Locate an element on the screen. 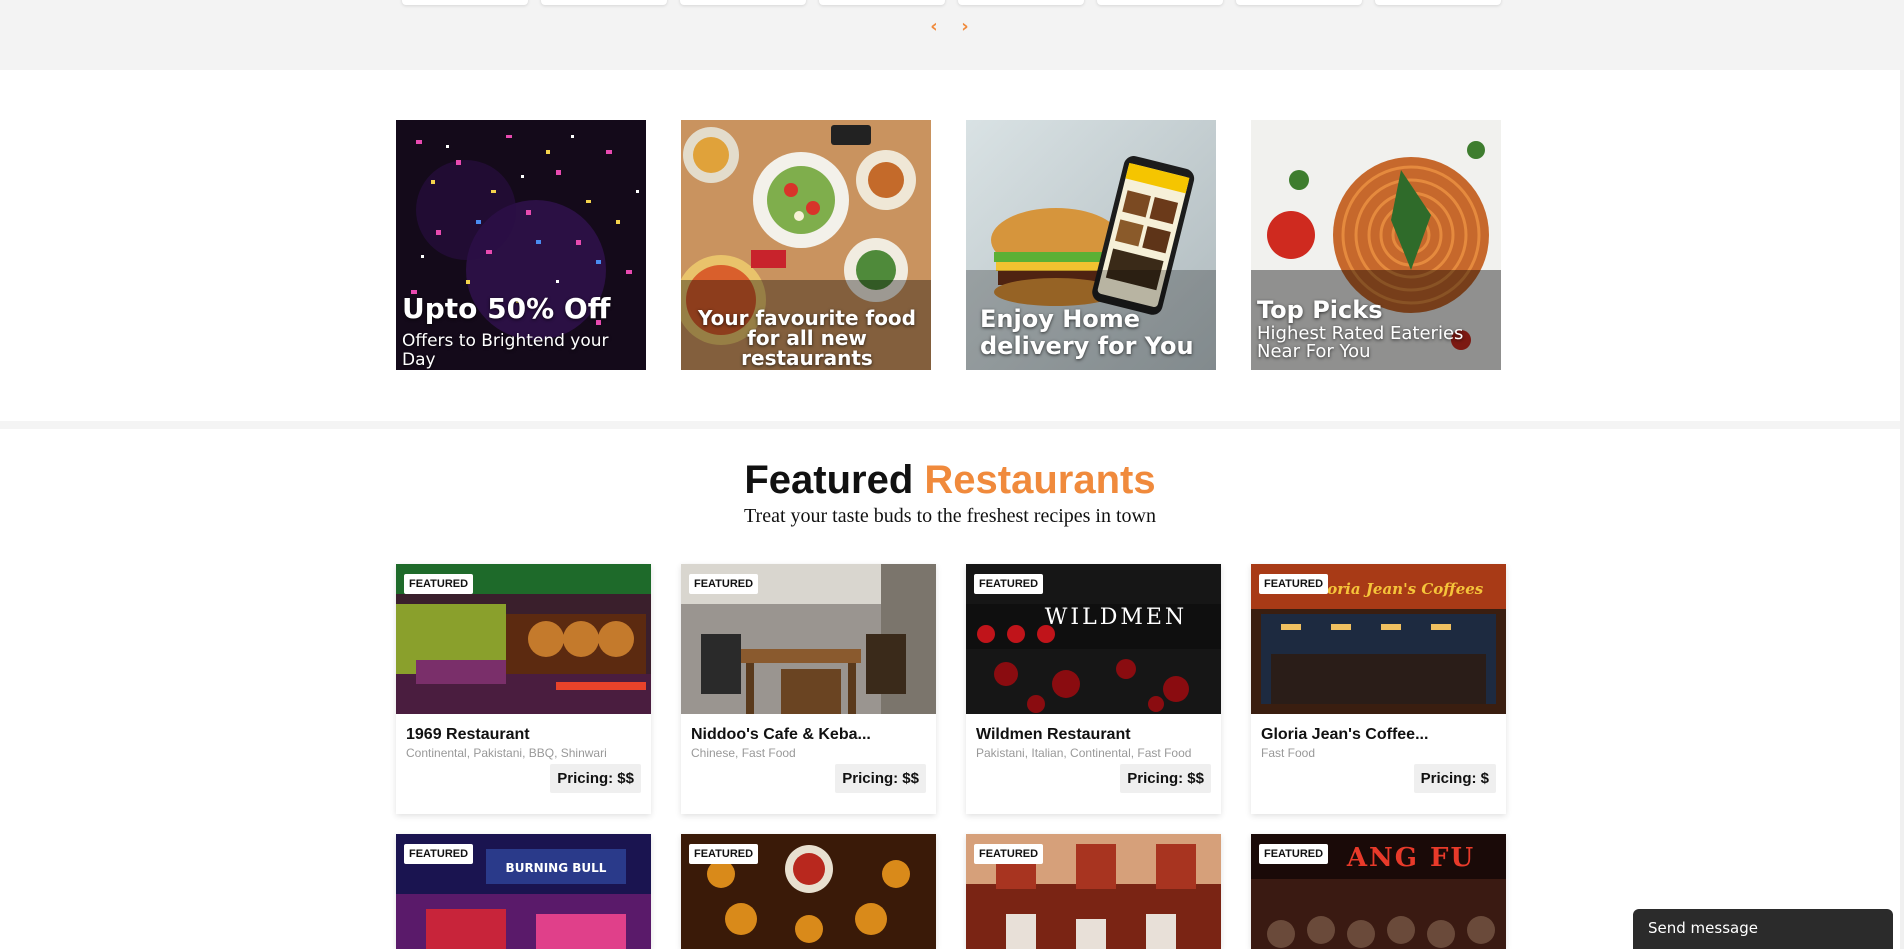 The width and height of the screenshot is (1904, 949). restaurant-photo: ANG FU FEATURED is located at coordinates (1378, 891).